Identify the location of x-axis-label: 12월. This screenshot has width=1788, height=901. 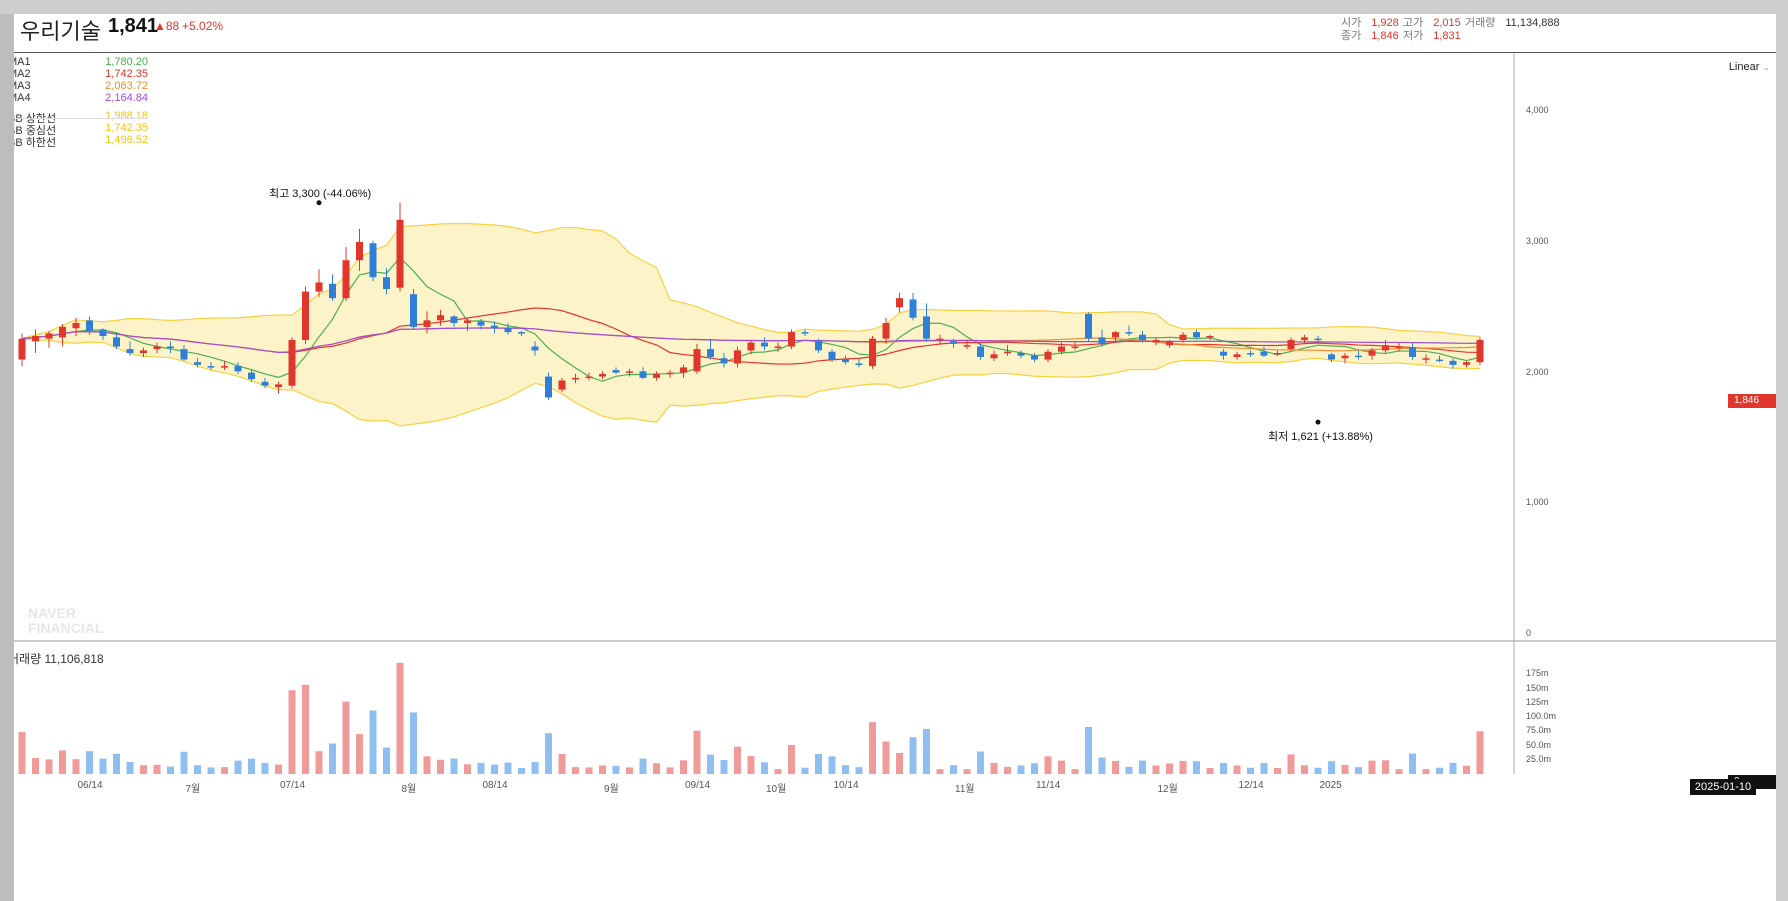
(1167, 789).